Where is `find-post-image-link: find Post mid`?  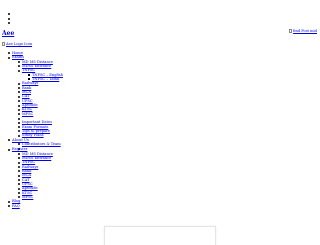
find-post-image-link: find Post mid is located at coordinates (303, 31).